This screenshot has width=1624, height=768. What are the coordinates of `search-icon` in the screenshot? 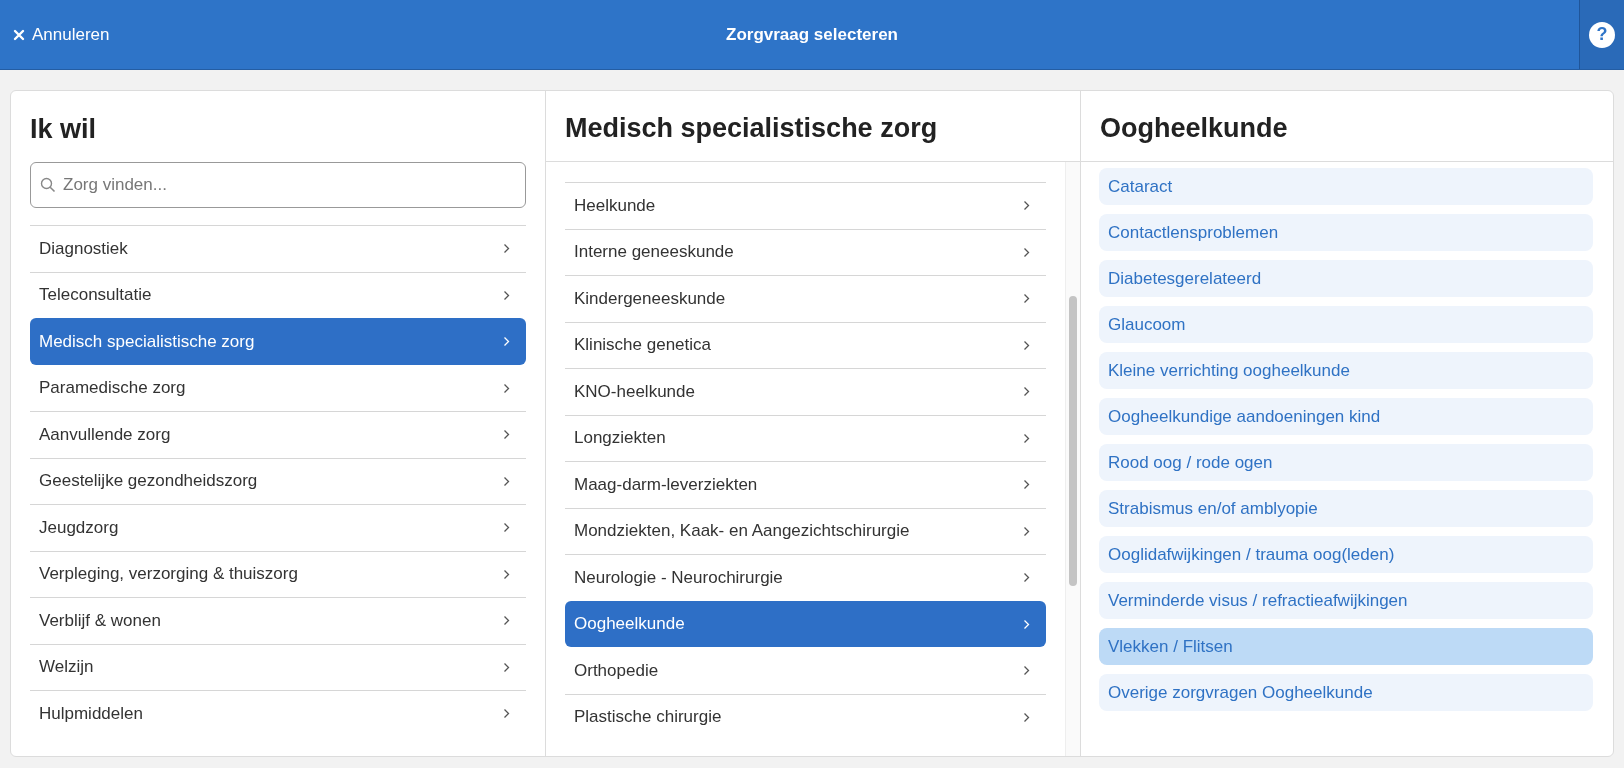 It's located at (48, 185).